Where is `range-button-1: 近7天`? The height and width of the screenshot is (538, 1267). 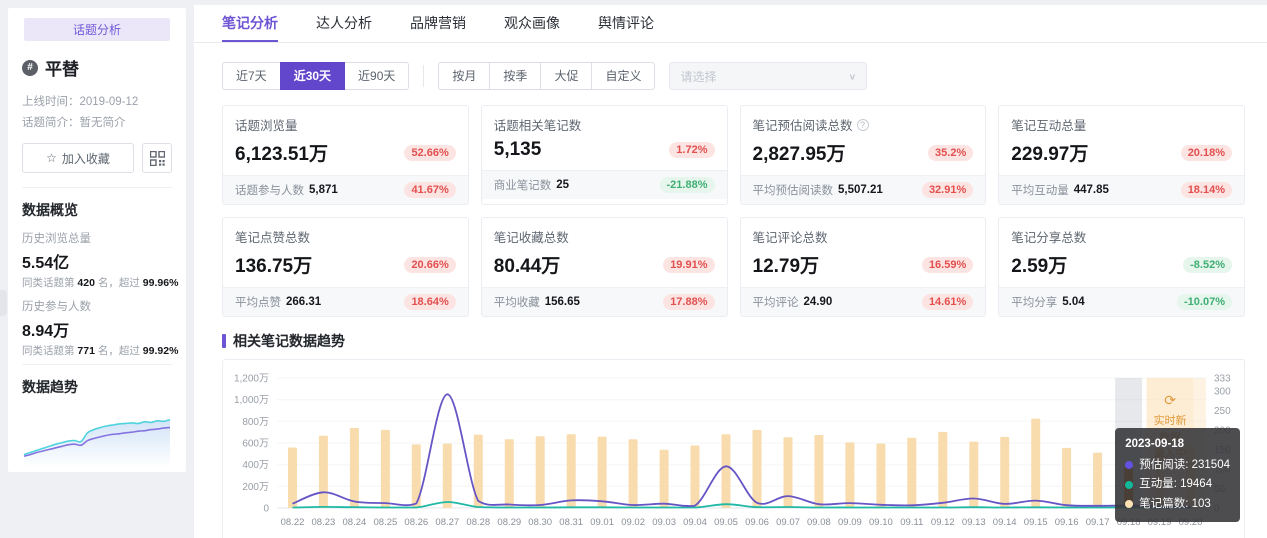
range-button-1: 近7天 is located at coordinates (251, 76).